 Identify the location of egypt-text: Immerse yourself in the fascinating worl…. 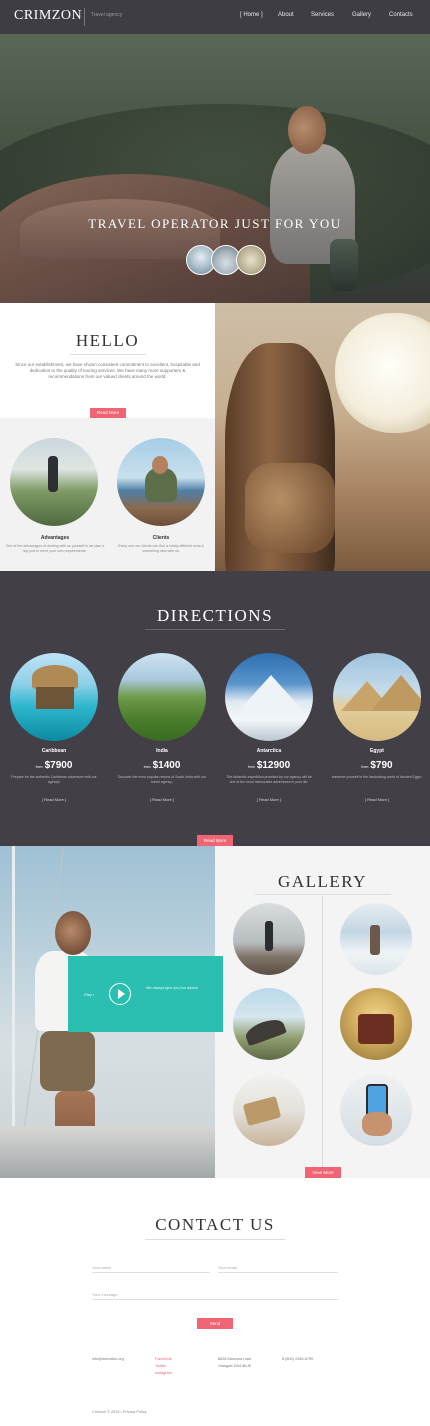
(377, 777).